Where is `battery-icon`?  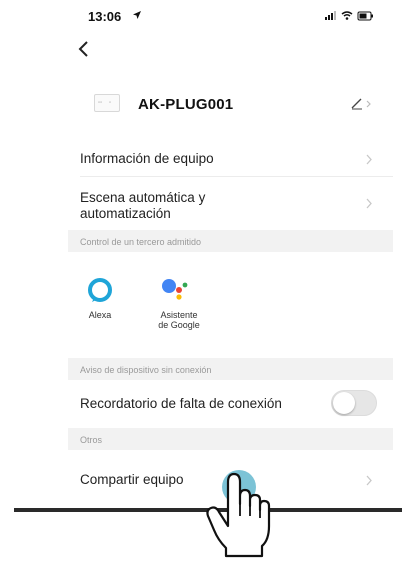
battery-icon is located at coordinates (365, 16).